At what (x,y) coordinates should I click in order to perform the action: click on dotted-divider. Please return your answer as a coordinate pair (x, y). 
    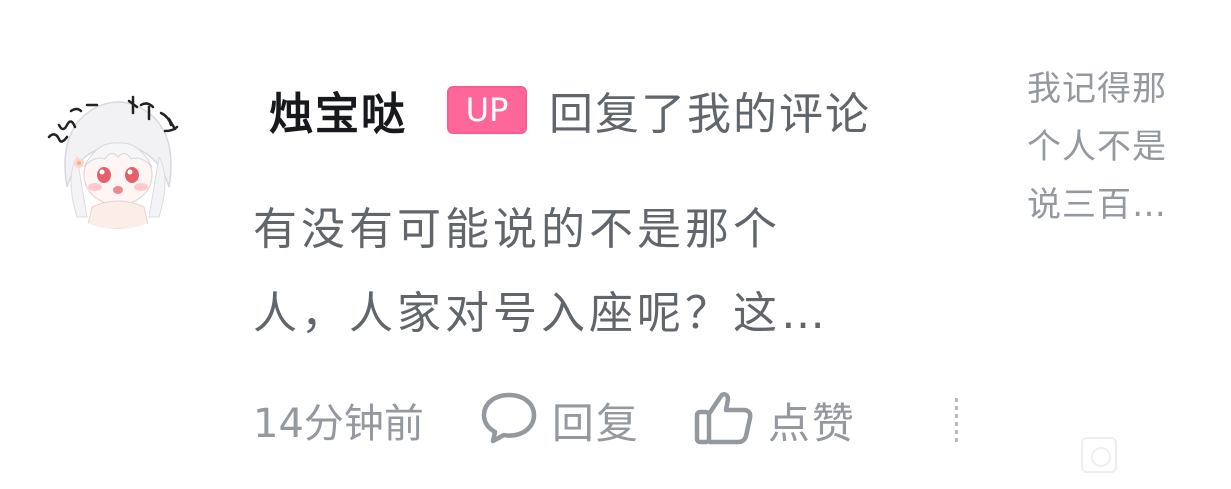
    Looking at the image, I should click on (956, 421).